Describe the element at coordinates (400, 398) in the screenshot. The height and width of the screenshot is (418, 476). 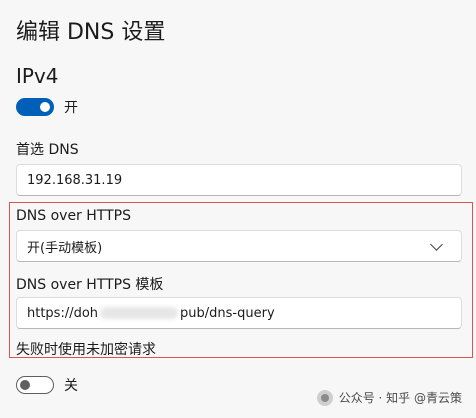
I see `watermark-text: 公众号 · 知乎 @青云策` at that location.